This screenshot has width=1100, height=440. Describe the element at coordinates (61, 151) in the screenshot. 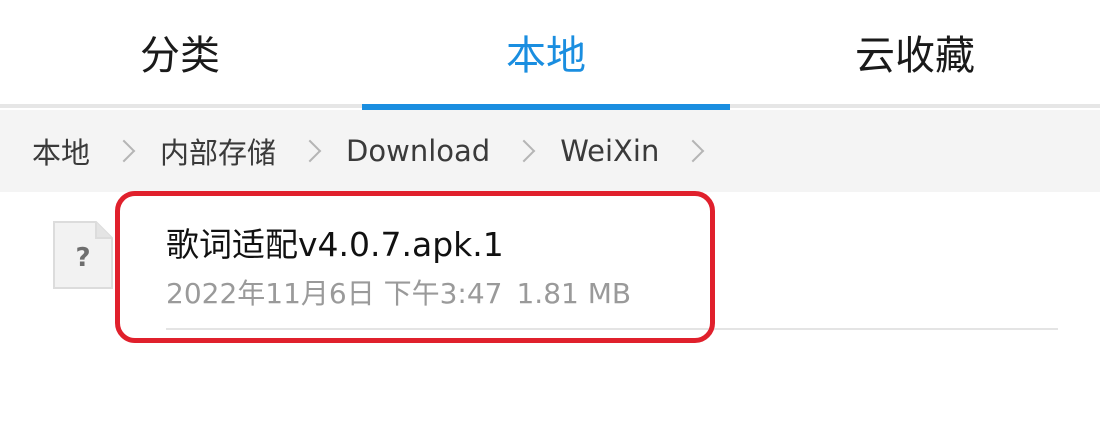

I see `breadcrumb-item-local: 本地` at that location.